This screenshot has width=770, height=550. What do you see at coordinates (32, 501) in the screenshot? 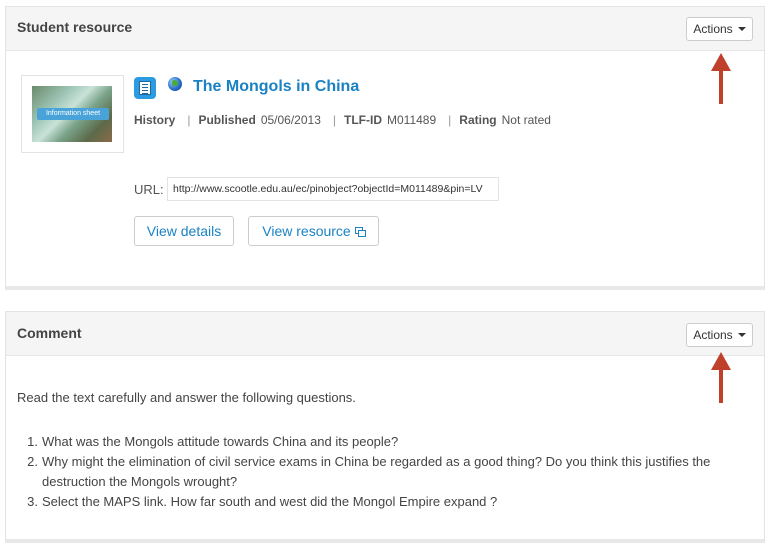
I see `question-number: 3.` at bounding box center [32, 501].